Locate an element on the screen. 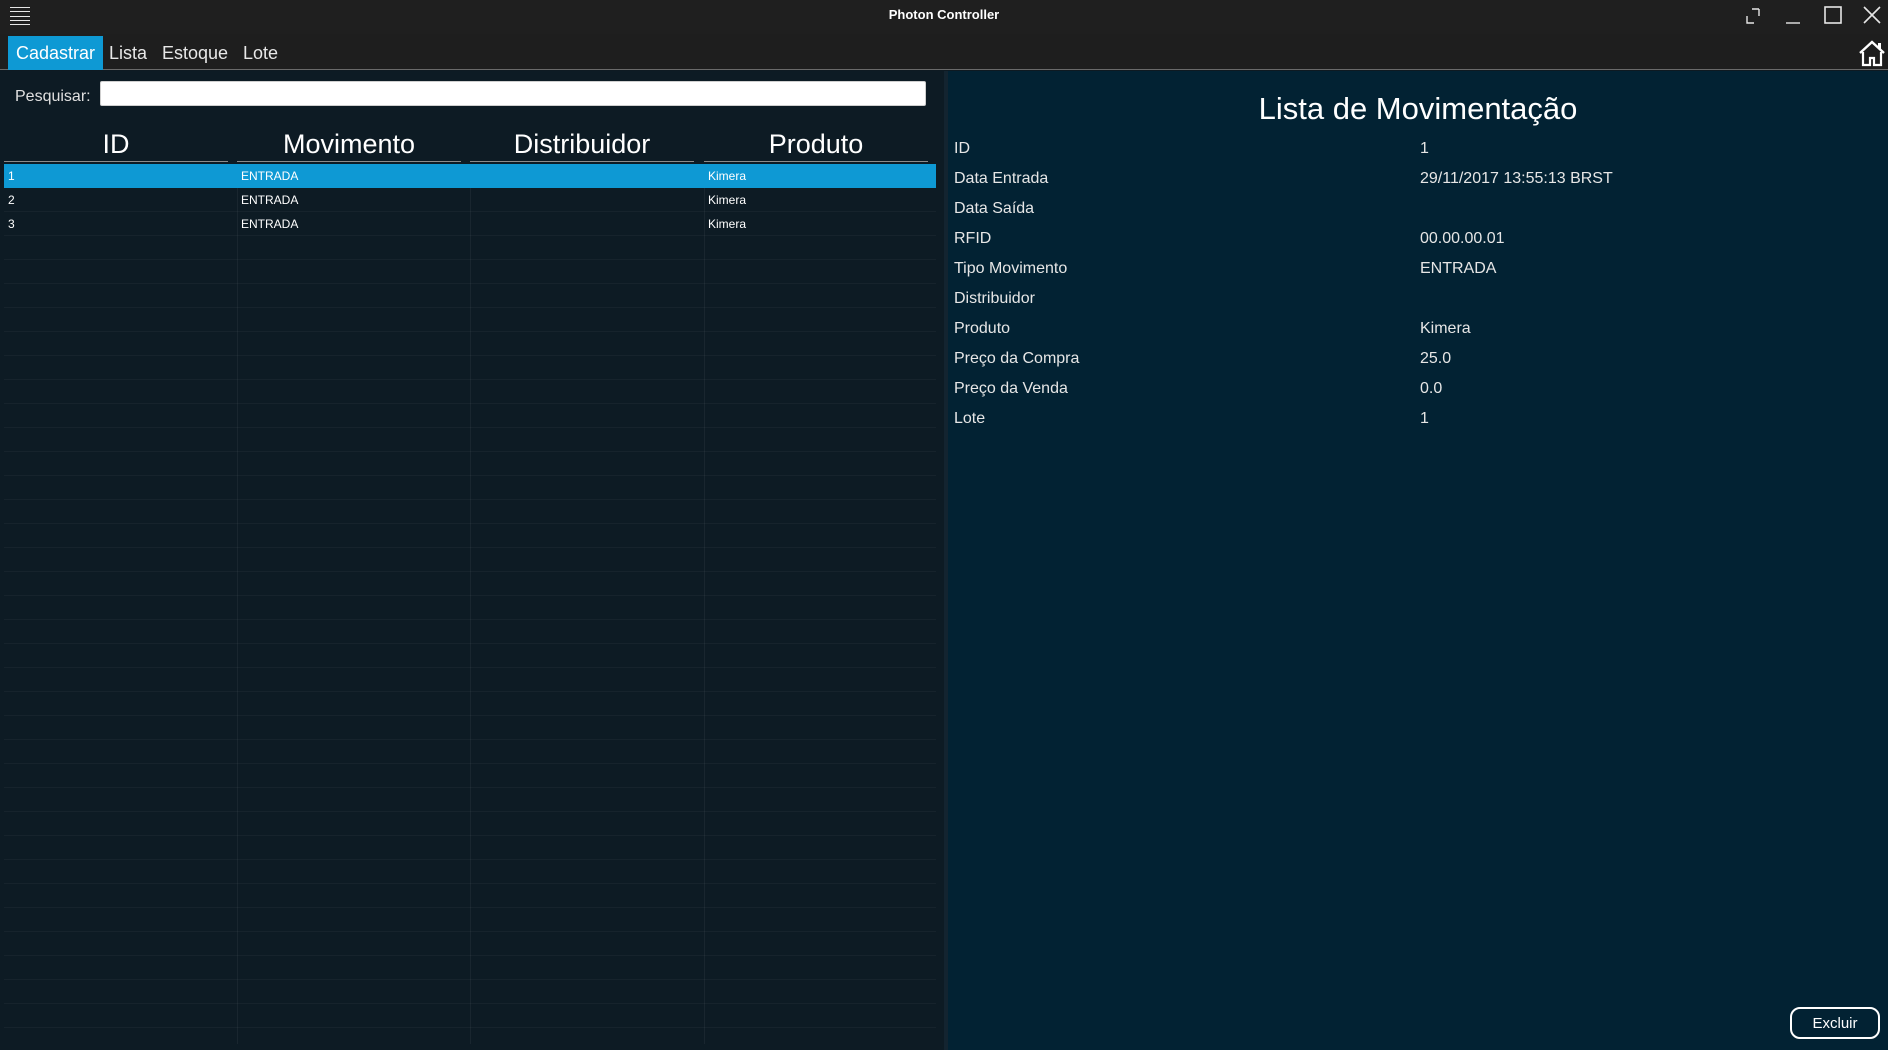 The width and height of the screenshot is (1888, 1050). column-header-produto: Produto is located at coordinates (816, 144).